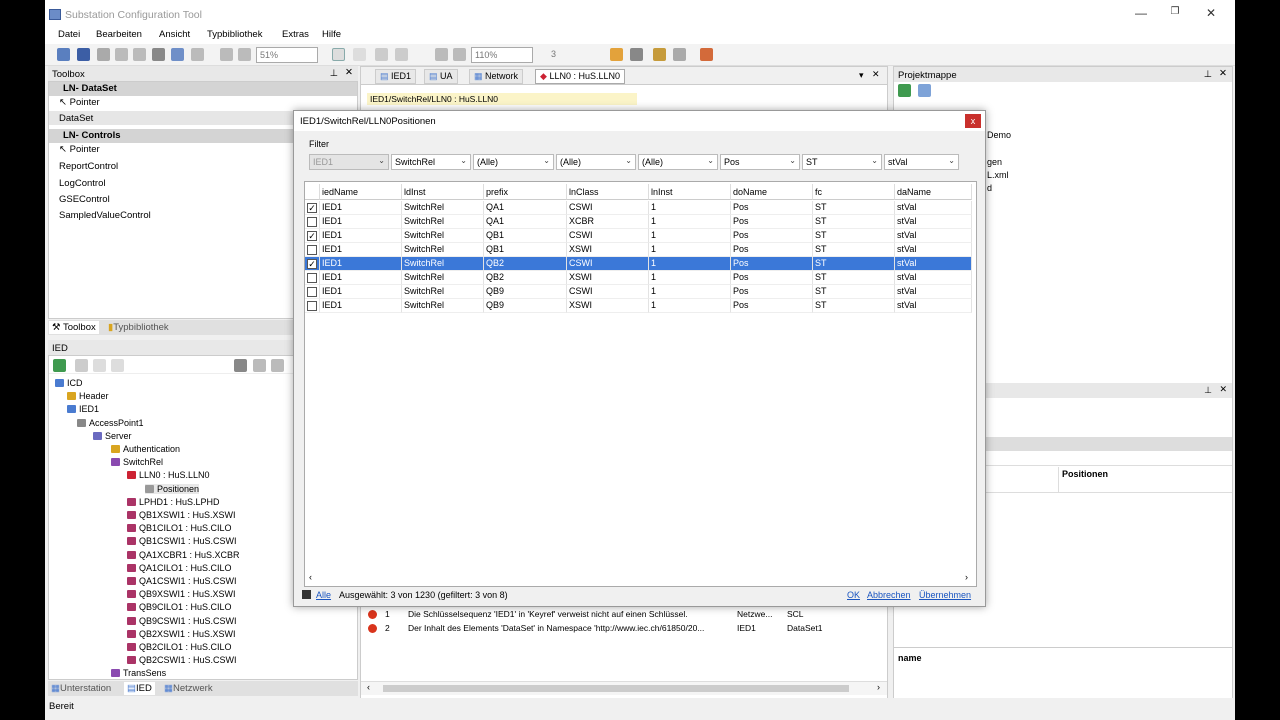 The height and width of the screenshot is (720, 1280). I want to click on minimize-button: —, so click(1141, 13).